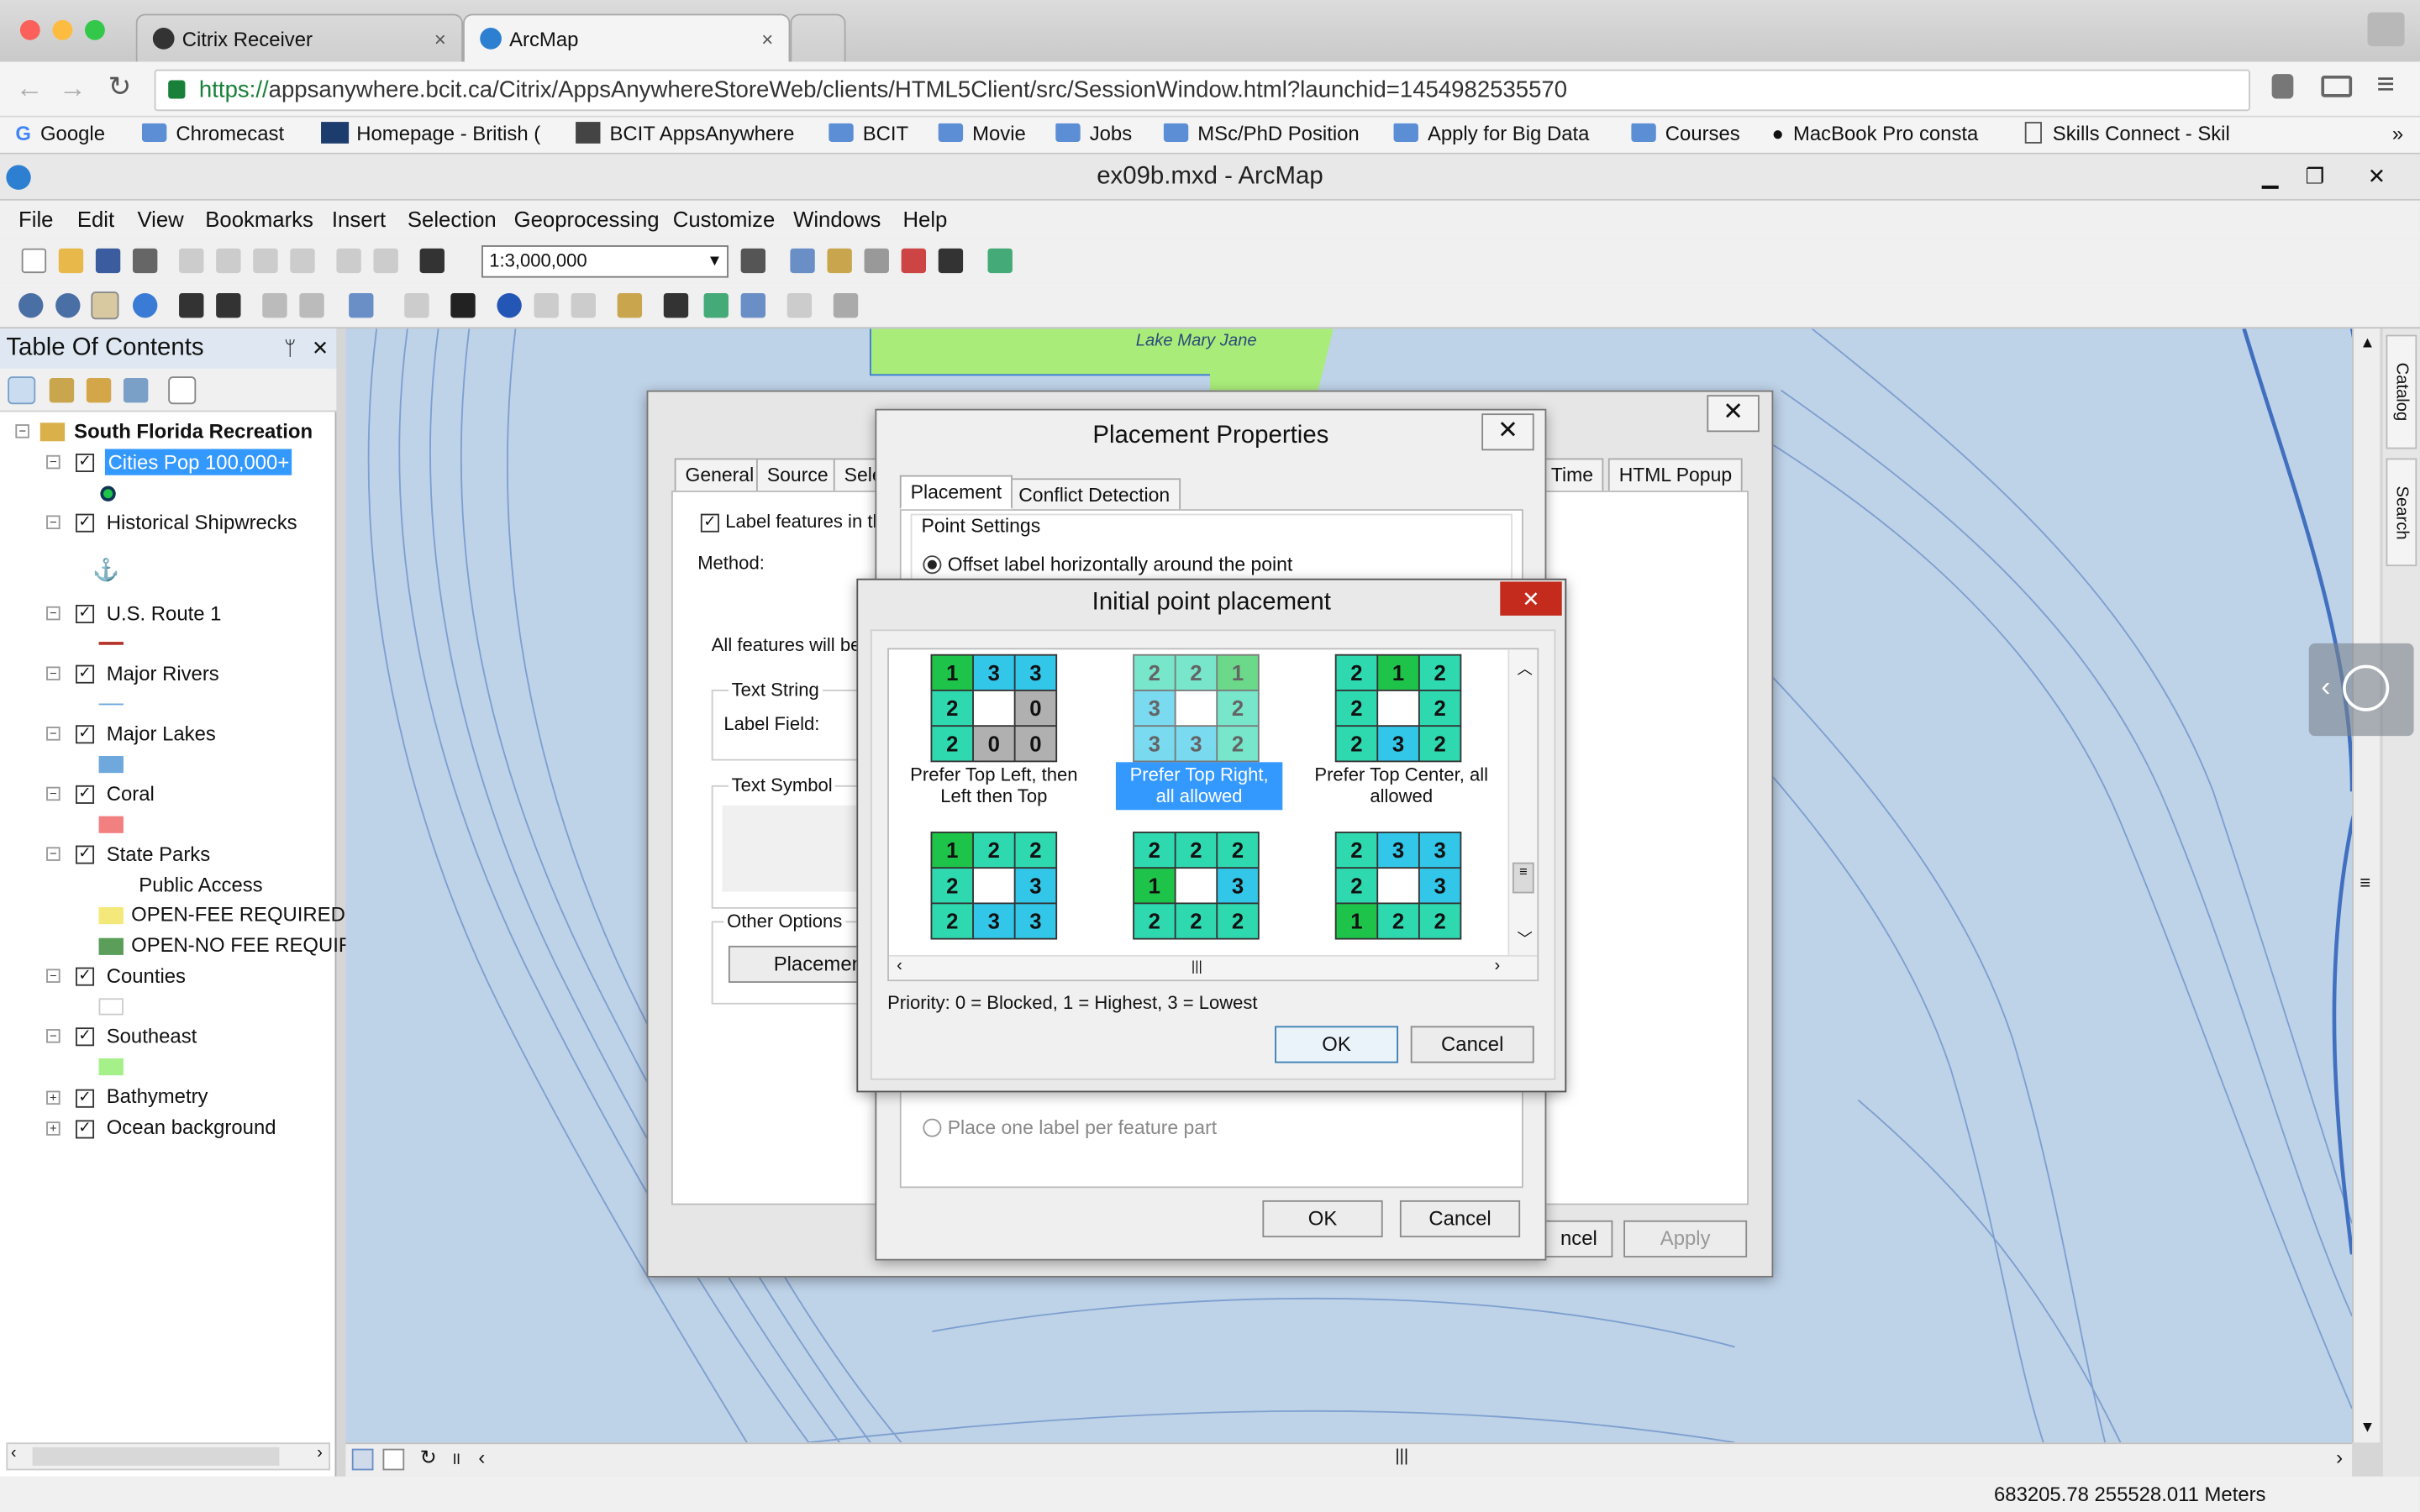 This screenshot has width=2420, height=1512. Describe the element at coordinates (724, 219) in the screenshot. I see `menu-customize: Customize` at that location.